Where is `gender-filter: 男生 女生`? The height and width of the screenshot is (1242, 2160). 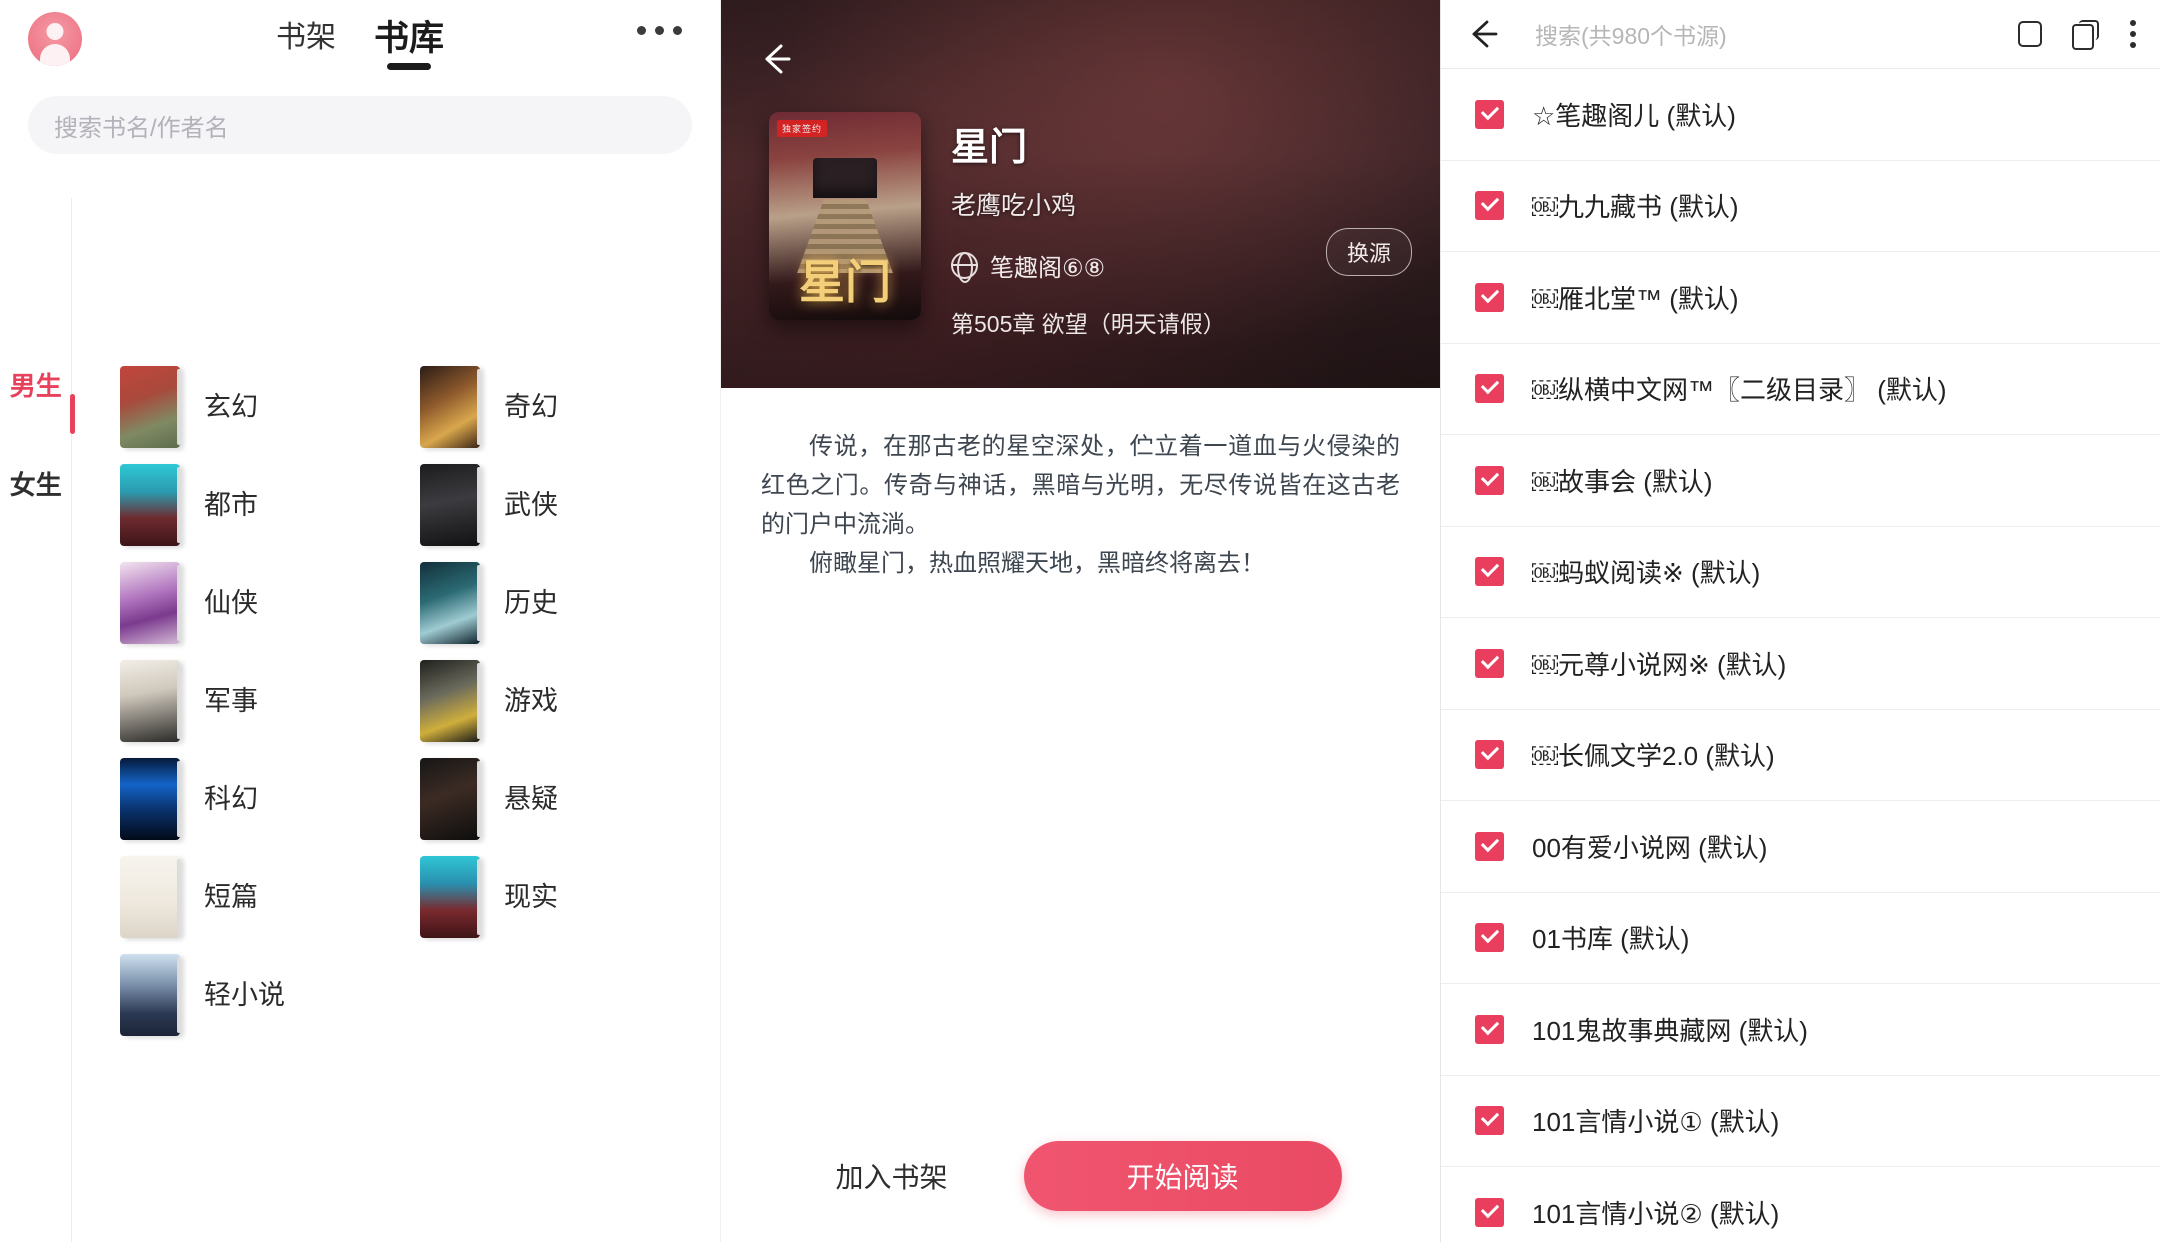
gender-filter: 男生 女生 is located at coordinates (35, 720).